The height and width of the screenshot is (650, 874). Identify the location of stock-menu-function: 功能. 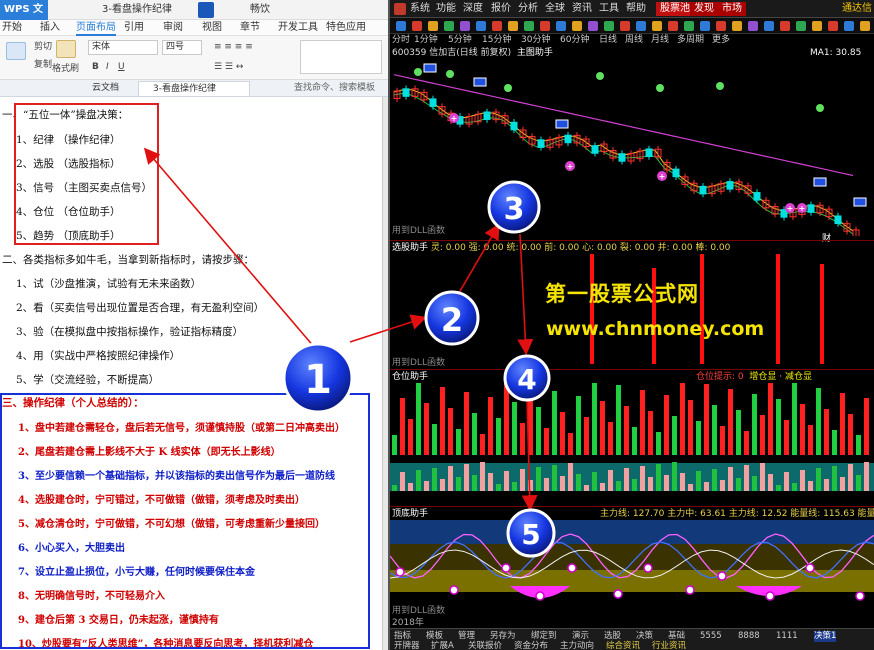
(446, 9).